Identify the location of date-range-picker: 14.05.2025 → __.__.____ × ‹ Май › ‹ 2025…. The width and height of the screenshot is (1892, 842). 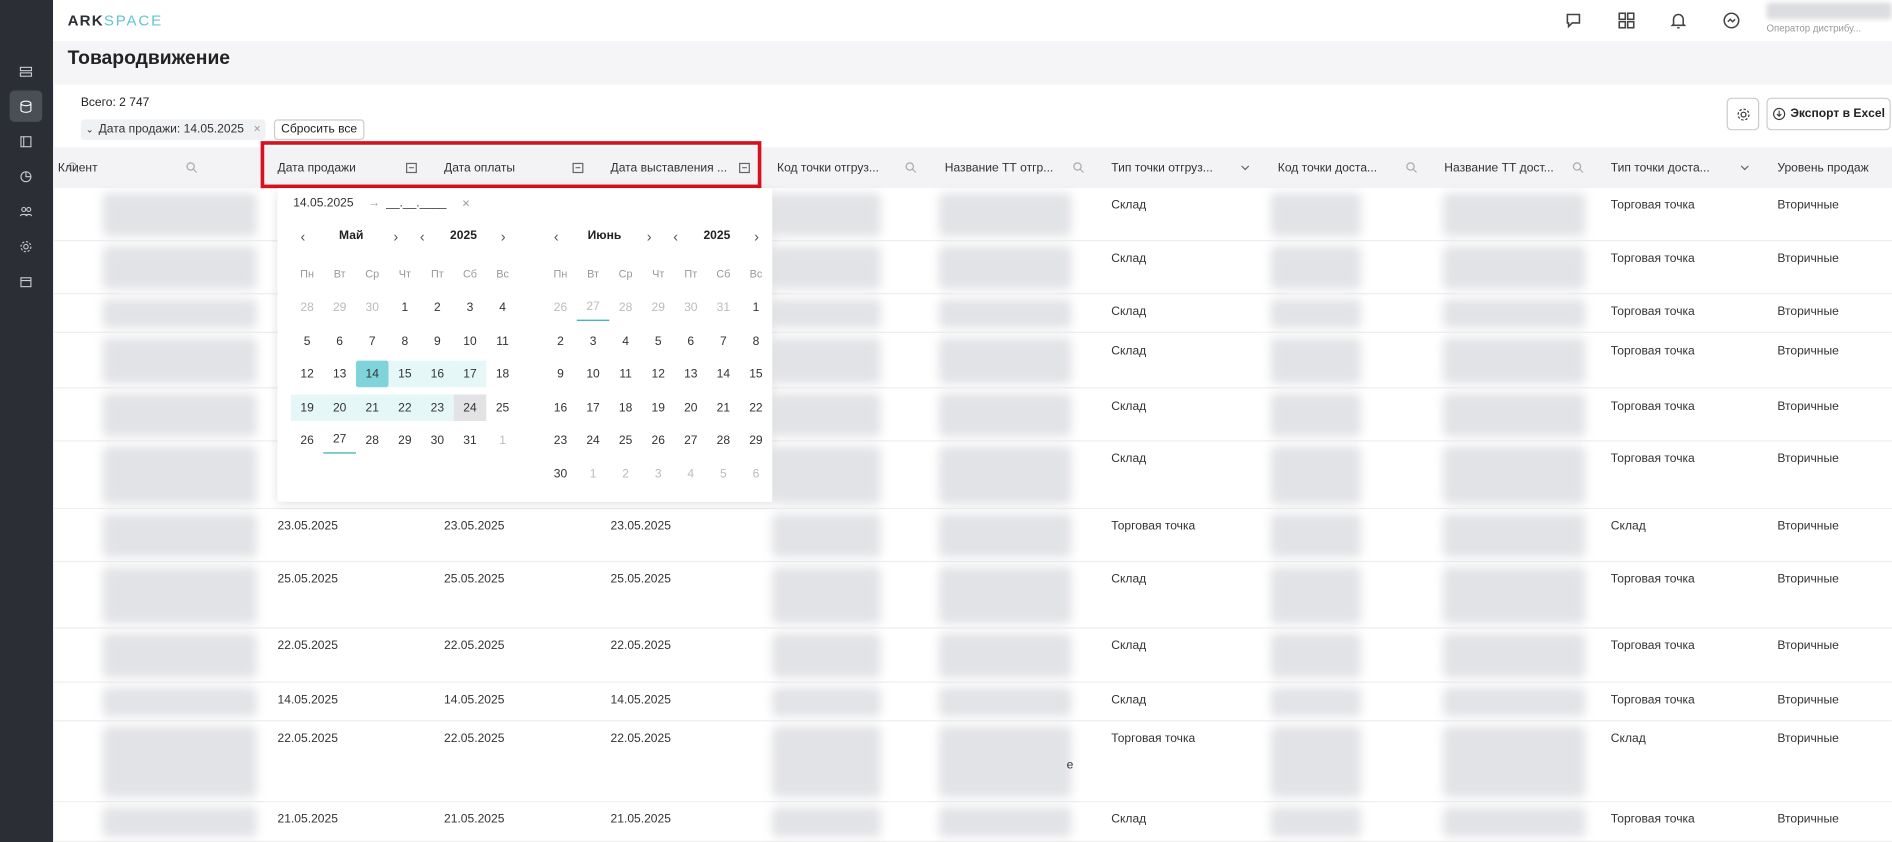
(525, 345).